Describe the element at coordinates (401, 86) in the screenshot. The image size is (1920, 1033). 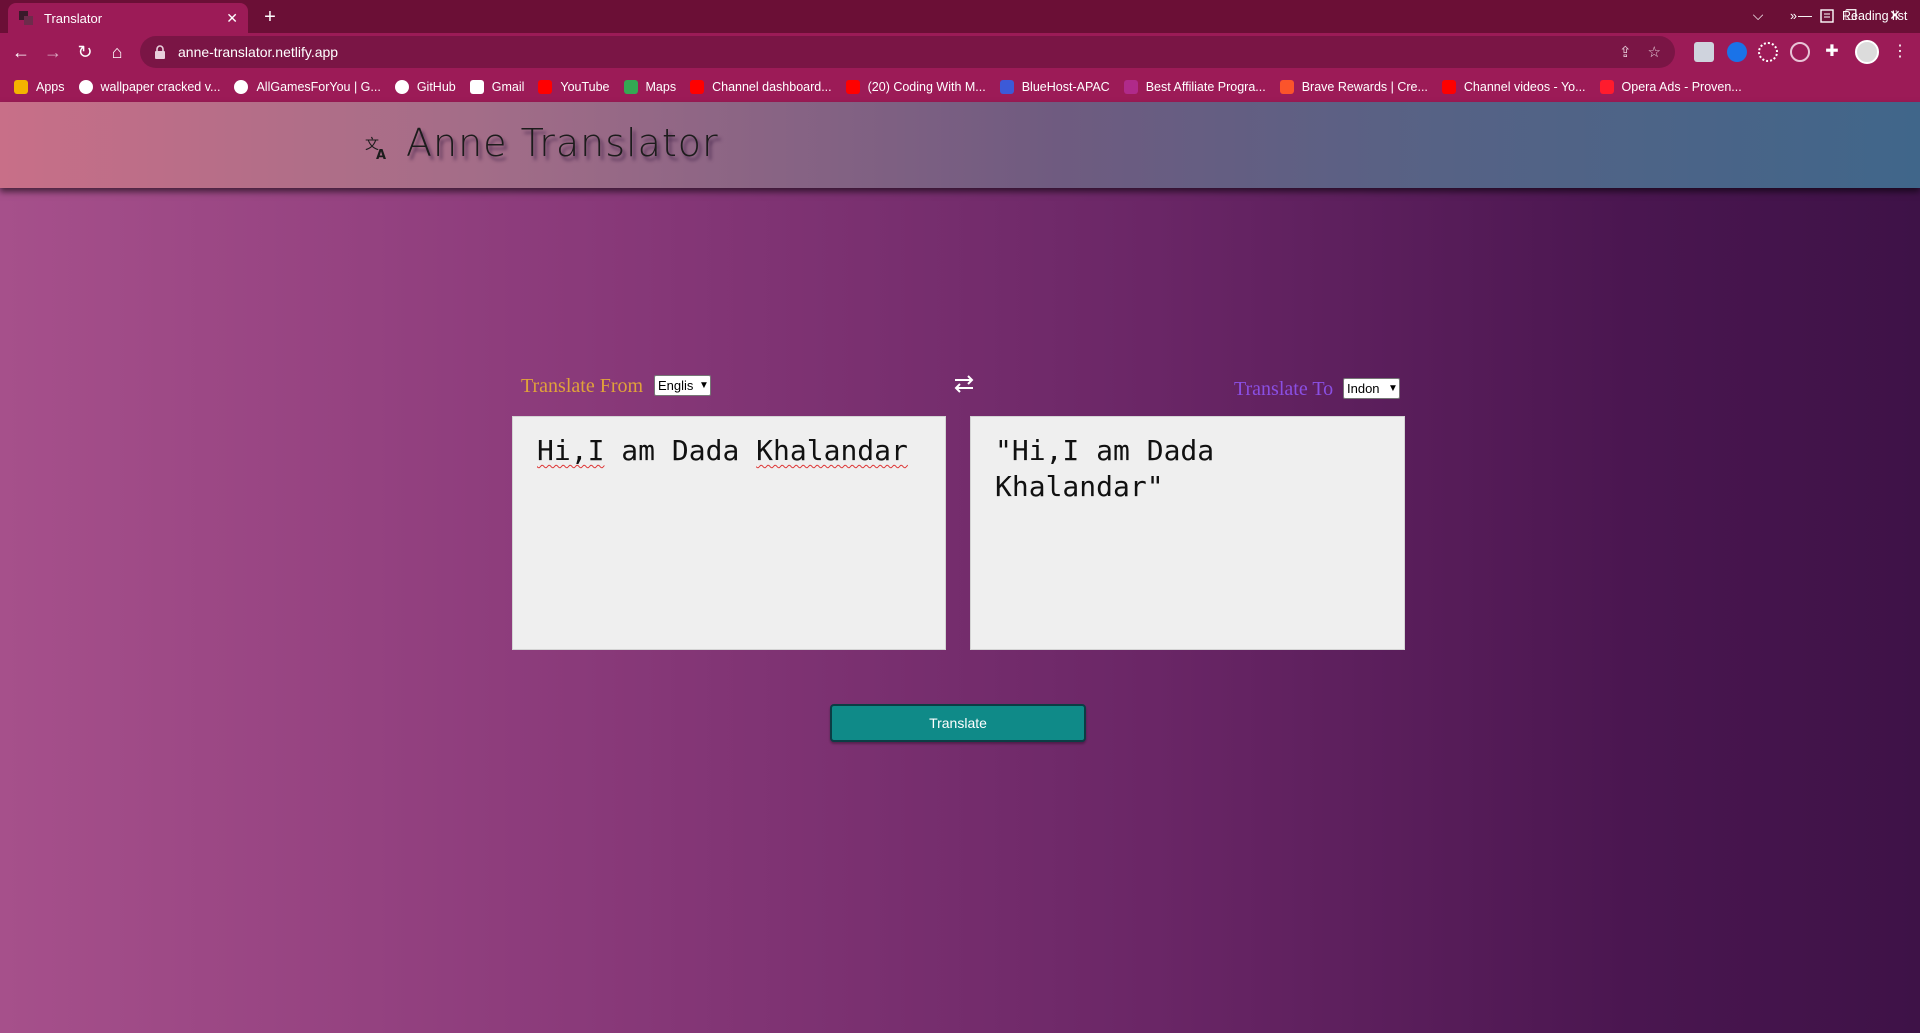
I see `github-icon` at that location.